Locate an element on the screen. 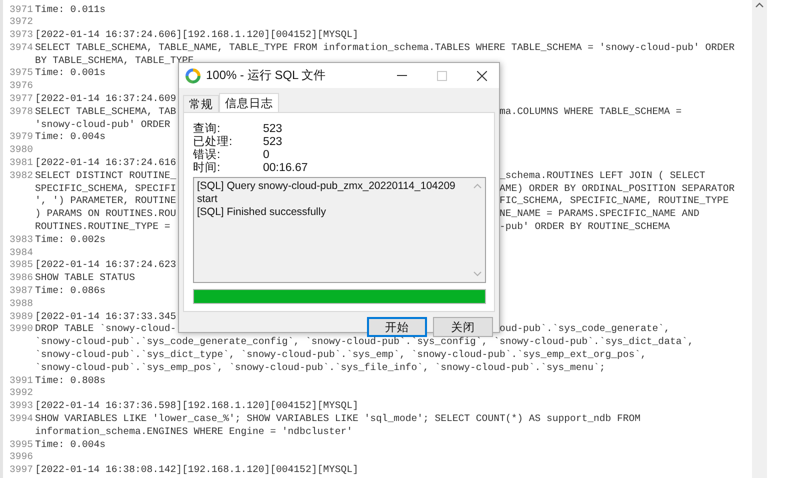 This screenshot has height=478, width=800. code-text: SELECT TABLE_SCHEMA, TABLE_NAME, TABLE_TYPE FROM information_schema.TABLES WHERE TABLE_SCHEMA = 'snowy-cloud-pub' ORDER is located at coordinates (385, 48).